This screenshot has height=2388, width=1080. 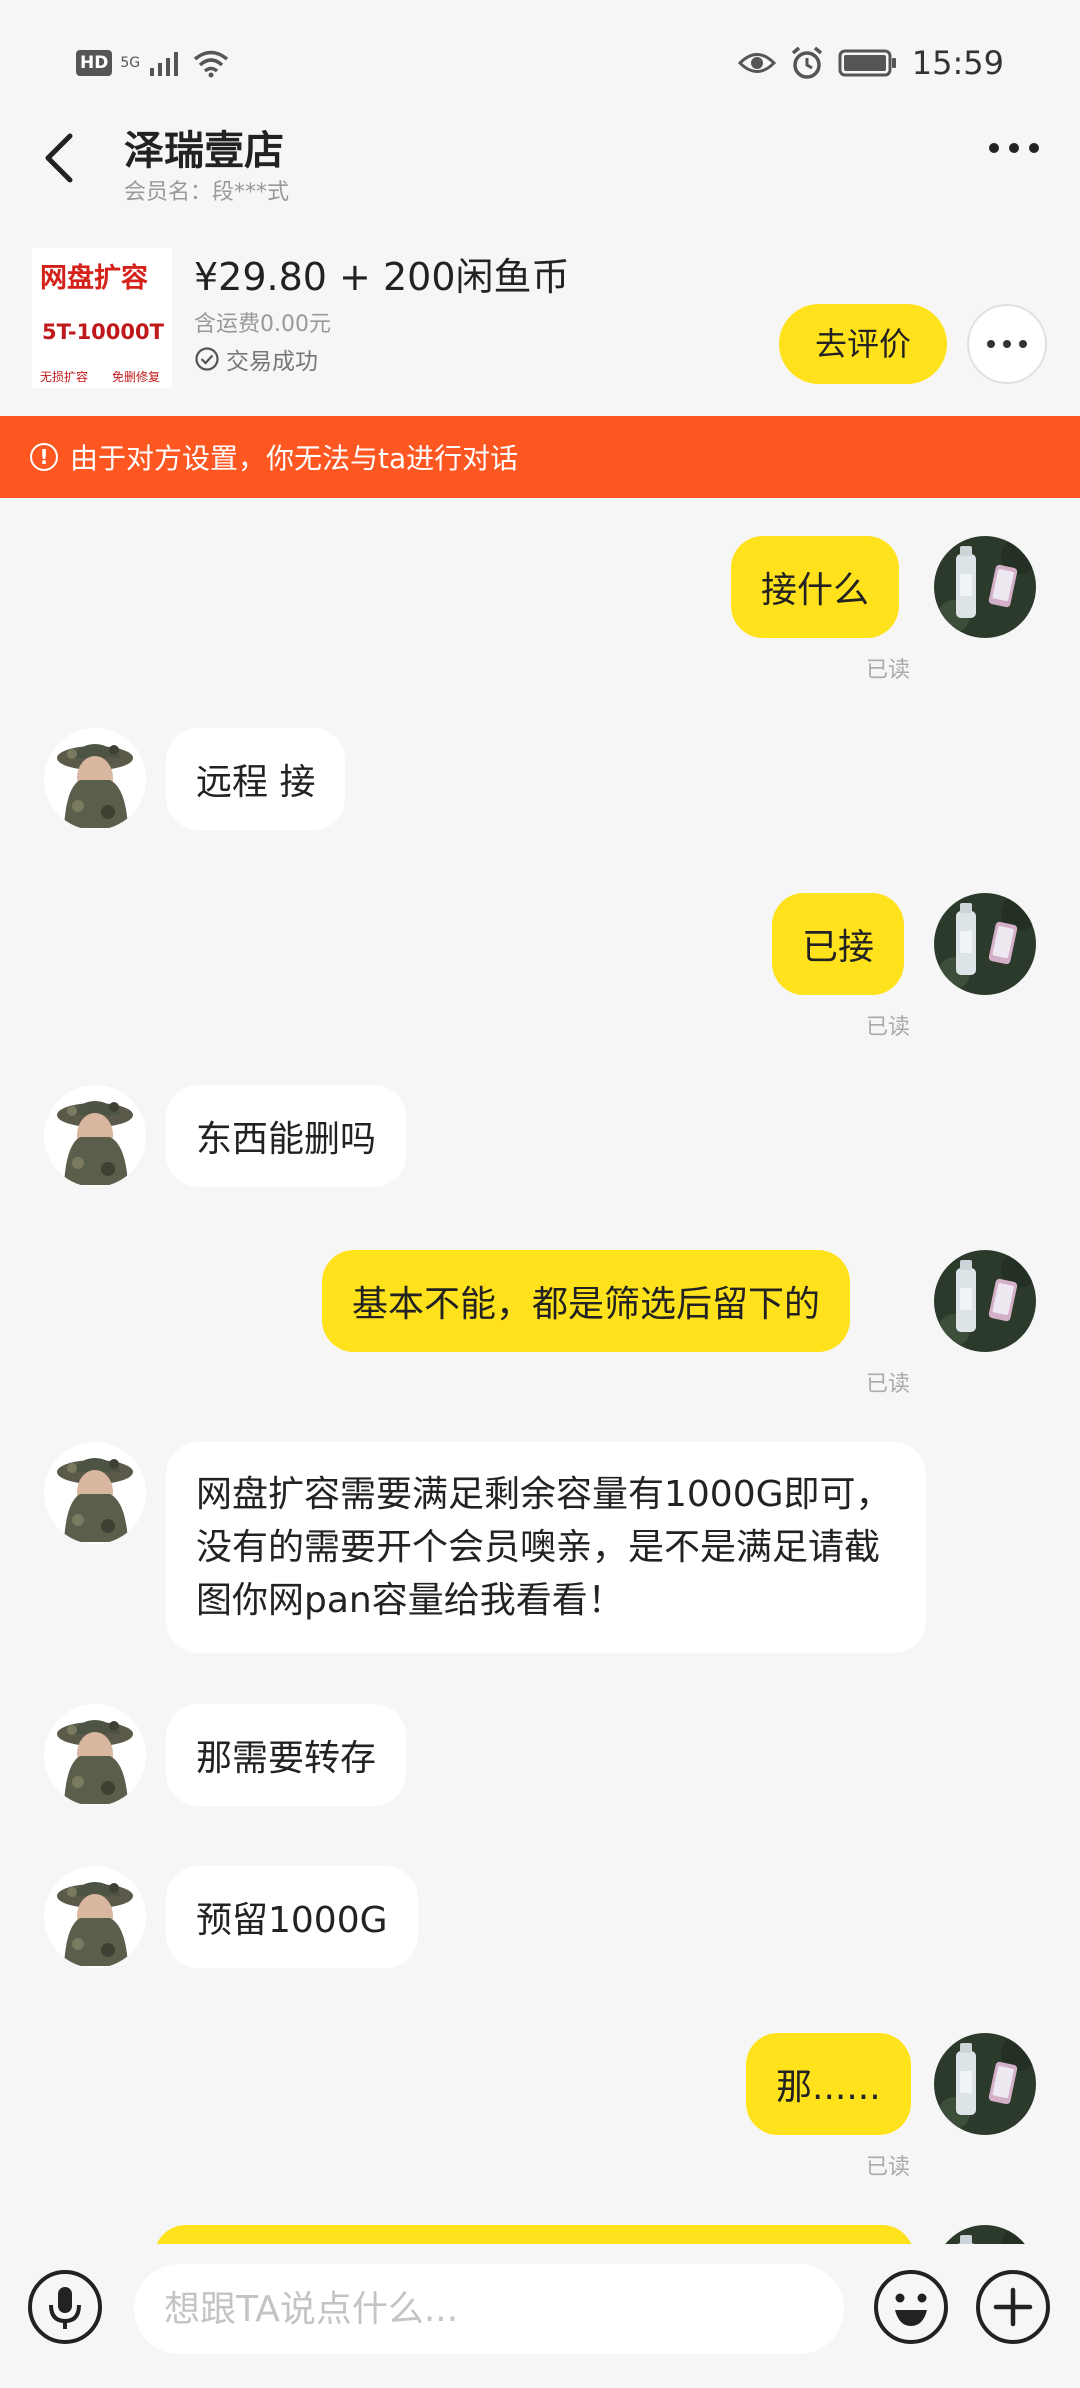 I want to click on microphone-icon, so click(x=65, y=2308).